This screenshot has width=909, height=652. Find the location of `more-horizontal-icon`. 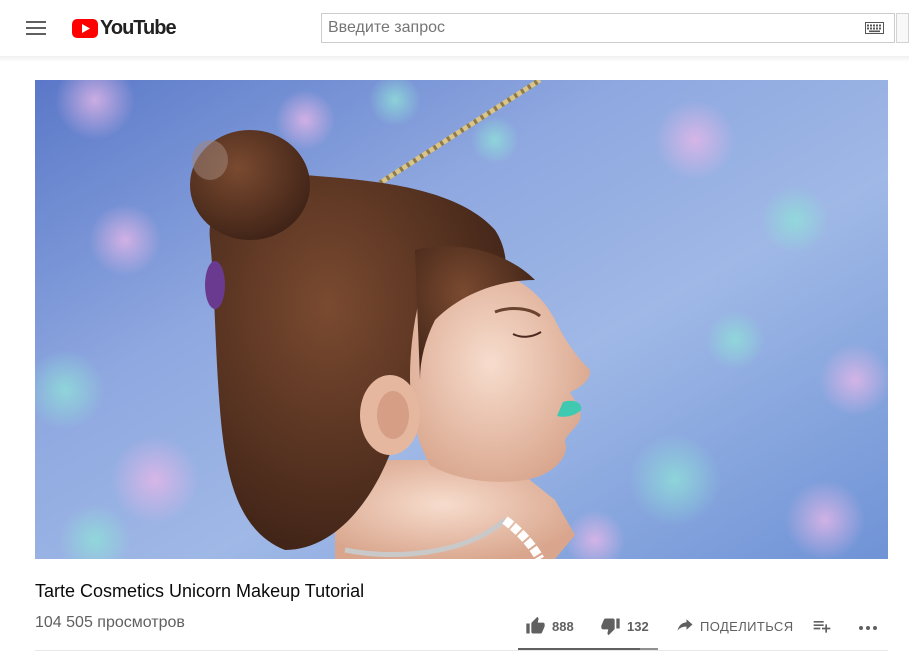

more-horizontal-icon is located at coordinates (868, 628).